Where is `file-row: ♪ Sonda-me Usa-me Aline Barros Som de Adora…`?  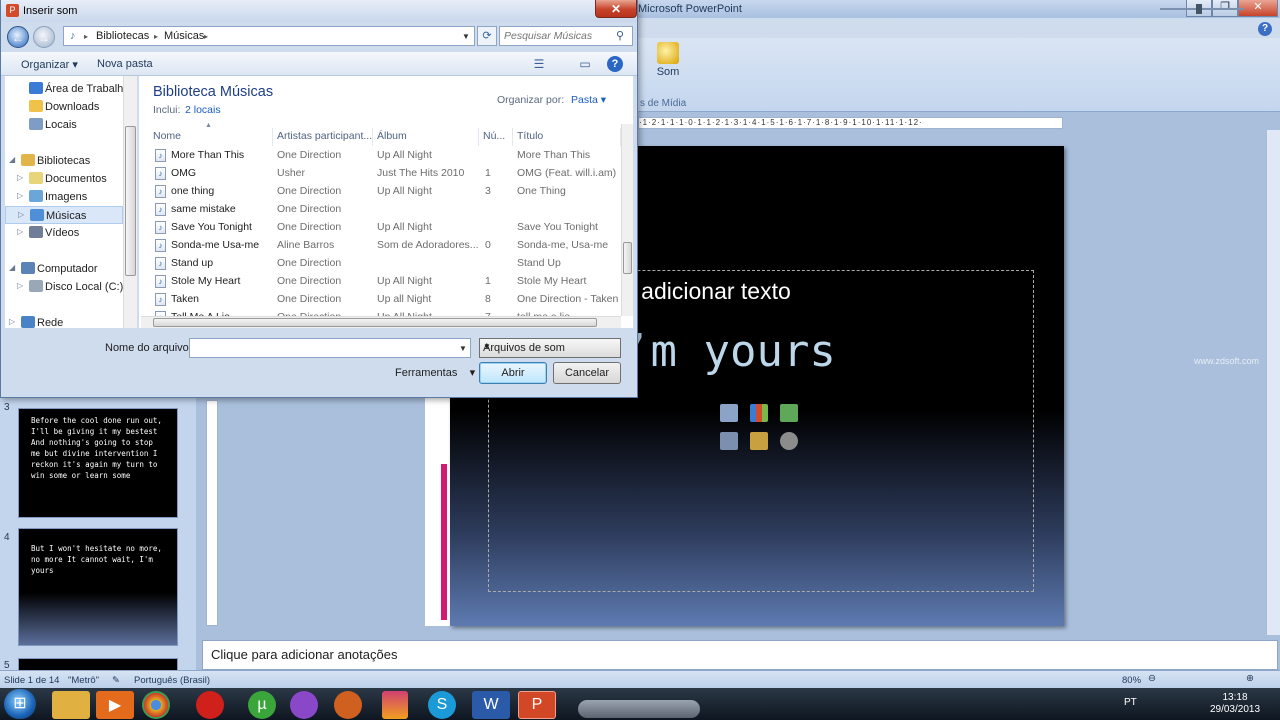
file-row: ♪ Sonda-me Usa-me Aline Barros Som de Adora… is located at coordinates (386, 245).